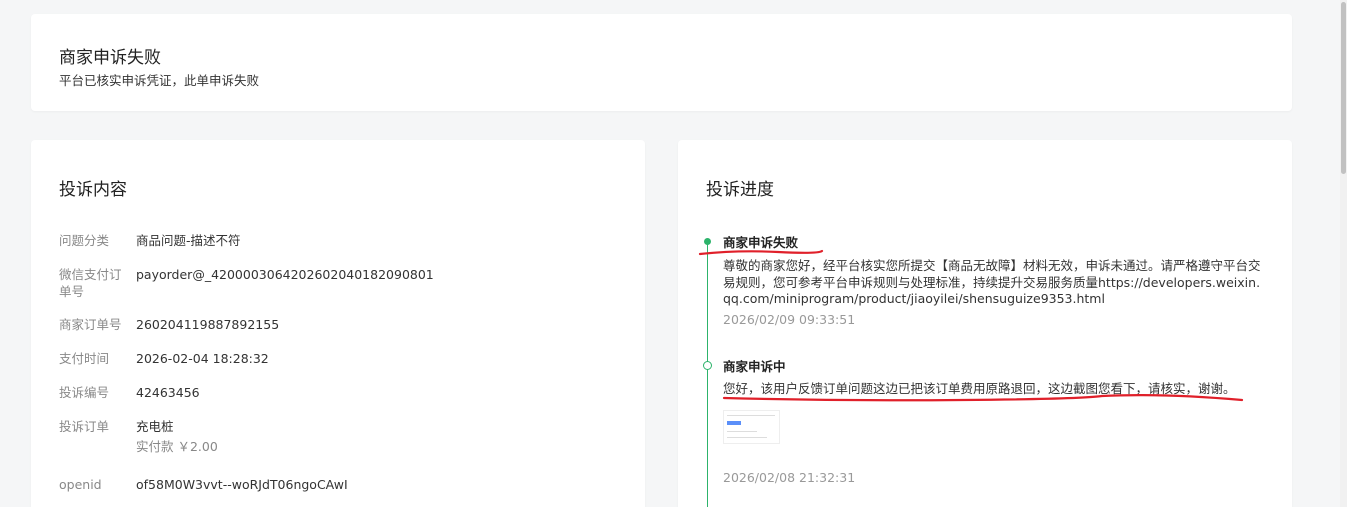 This screenshot has height=507, width=1347. I want to click on field-value-category: 商品问题-描述不符, so click(188, 240).